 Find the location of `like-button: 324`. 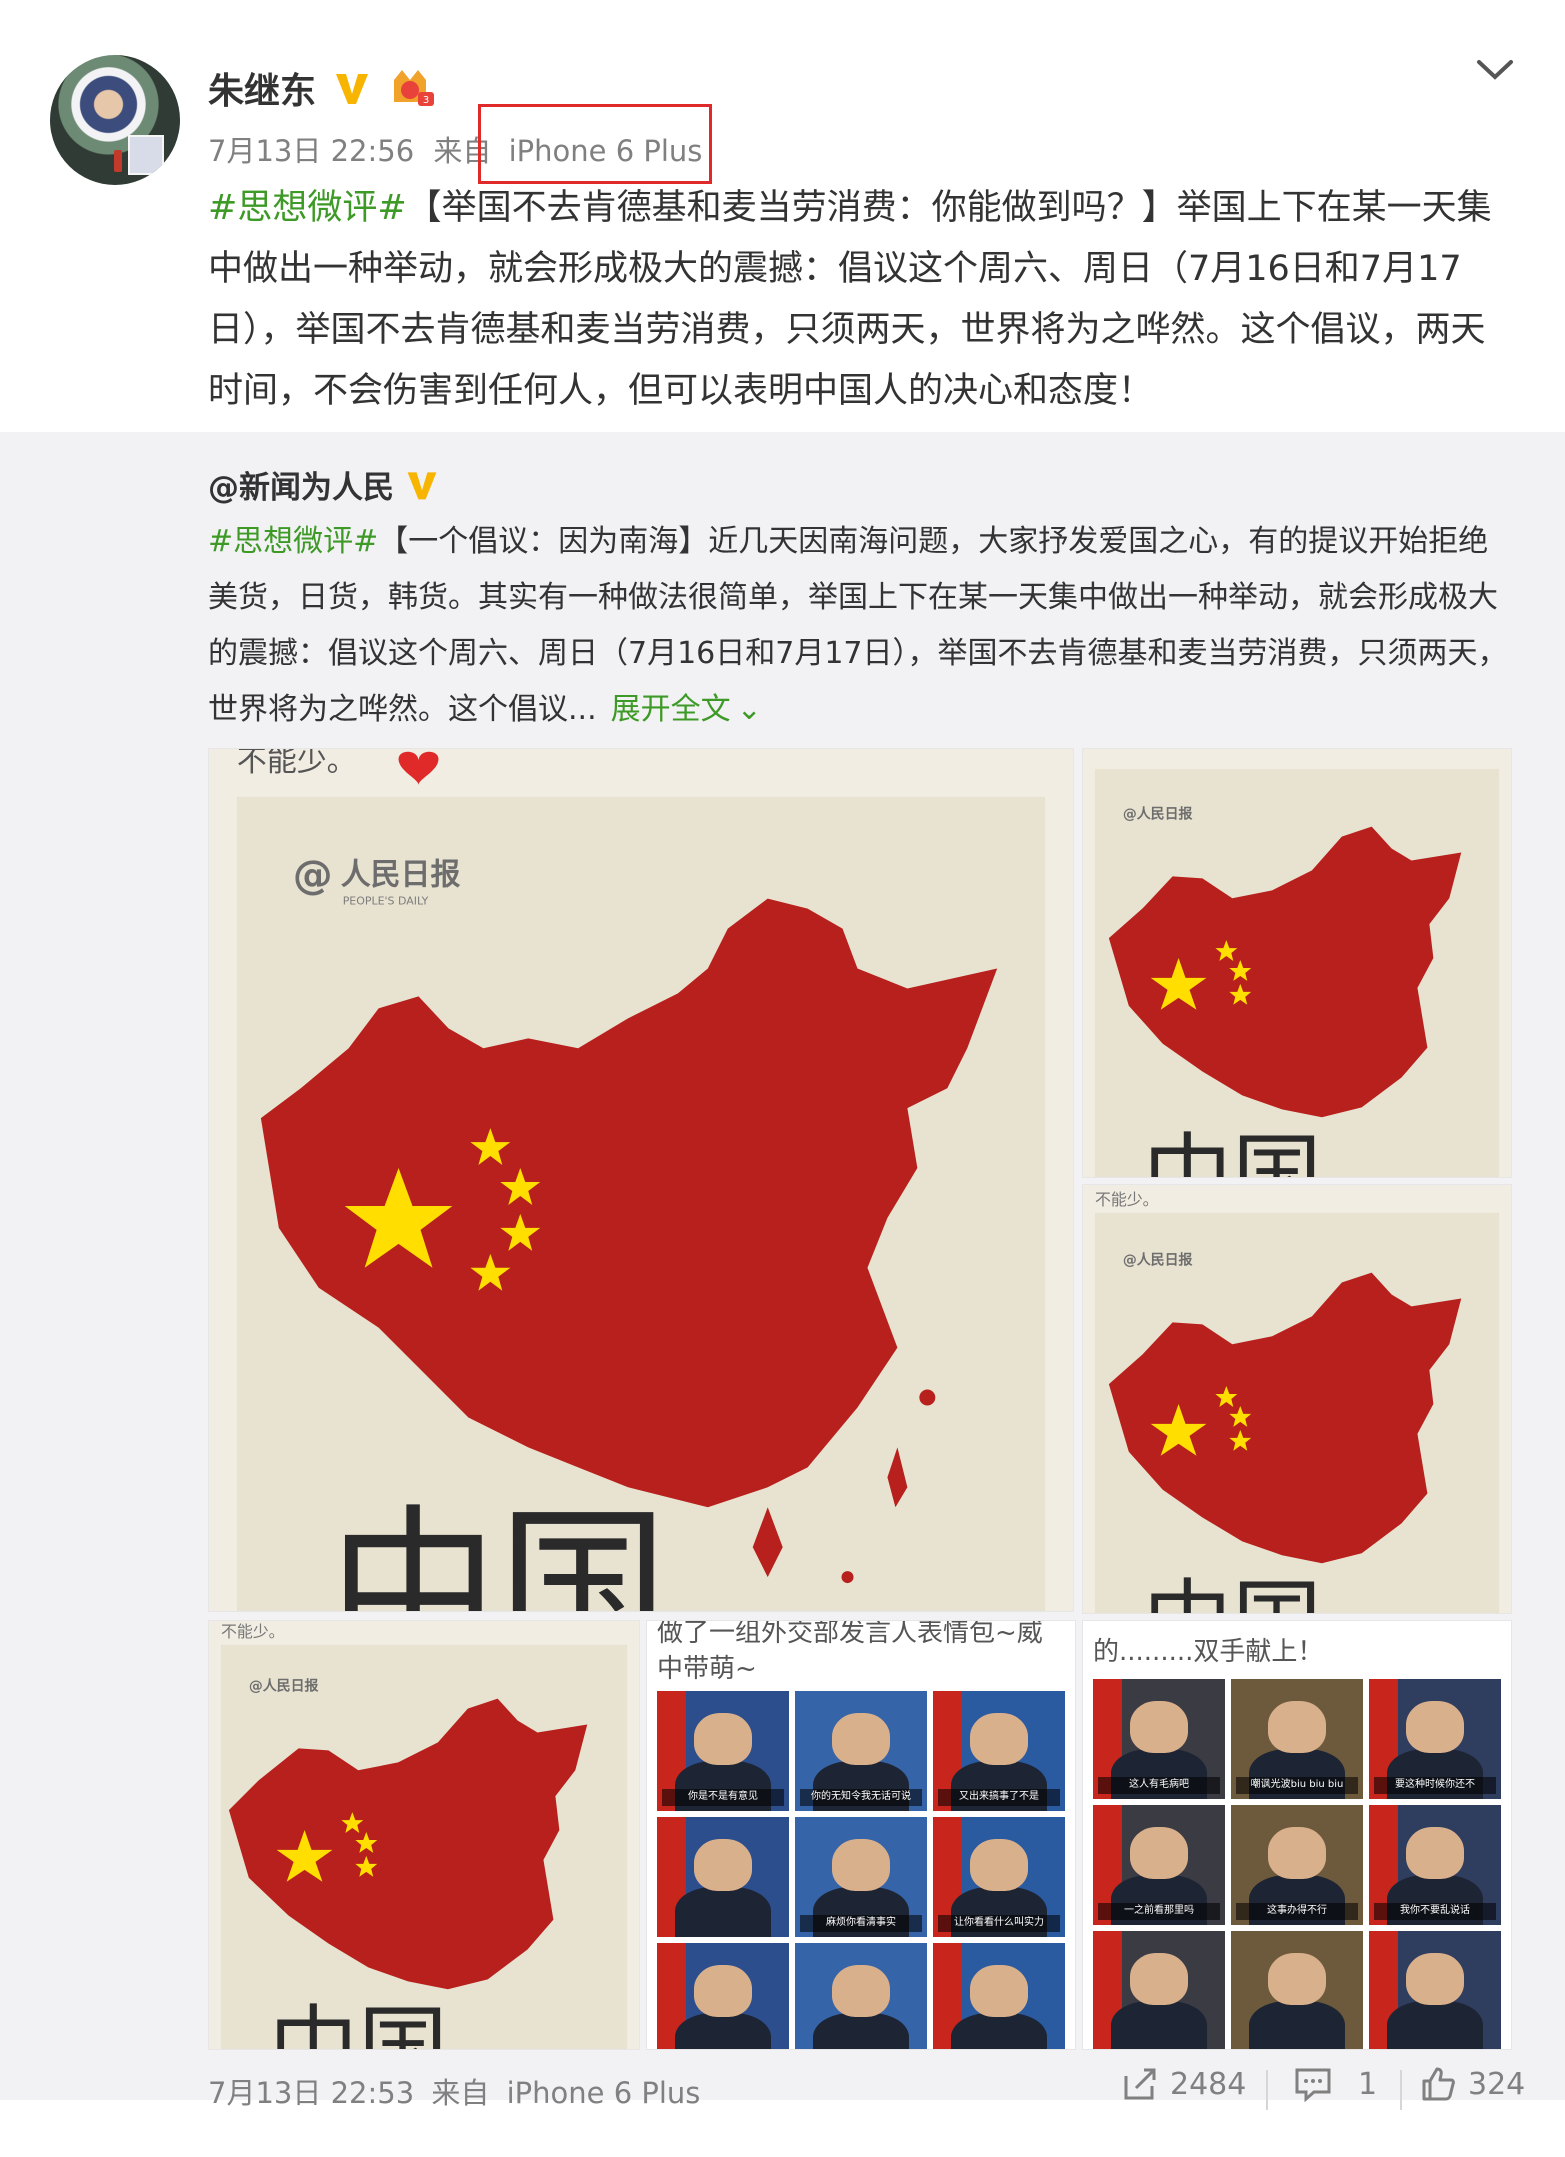

like-button: 324 is located at coordinates (1472, 2084).